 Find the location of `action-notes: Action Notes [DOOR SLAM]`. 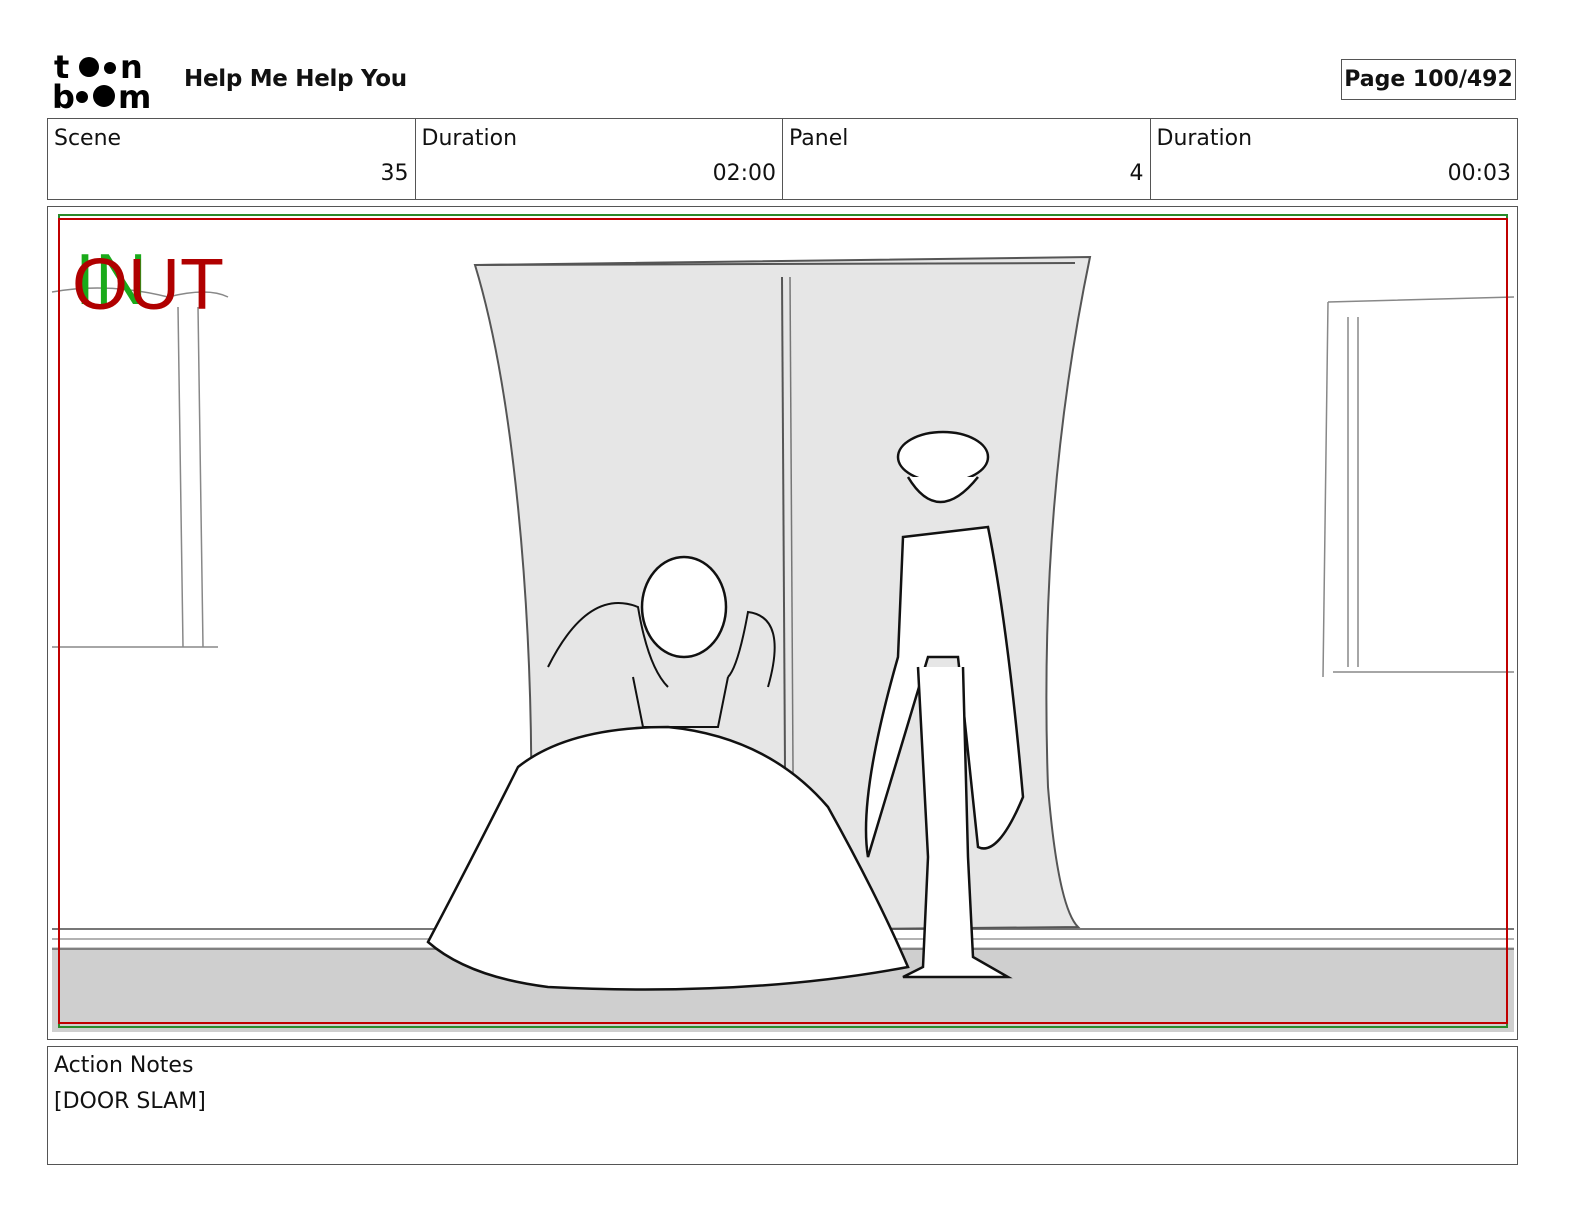

action-notes: Action Notes [DOOR SLAM] is located at coordinates (782, 1105).